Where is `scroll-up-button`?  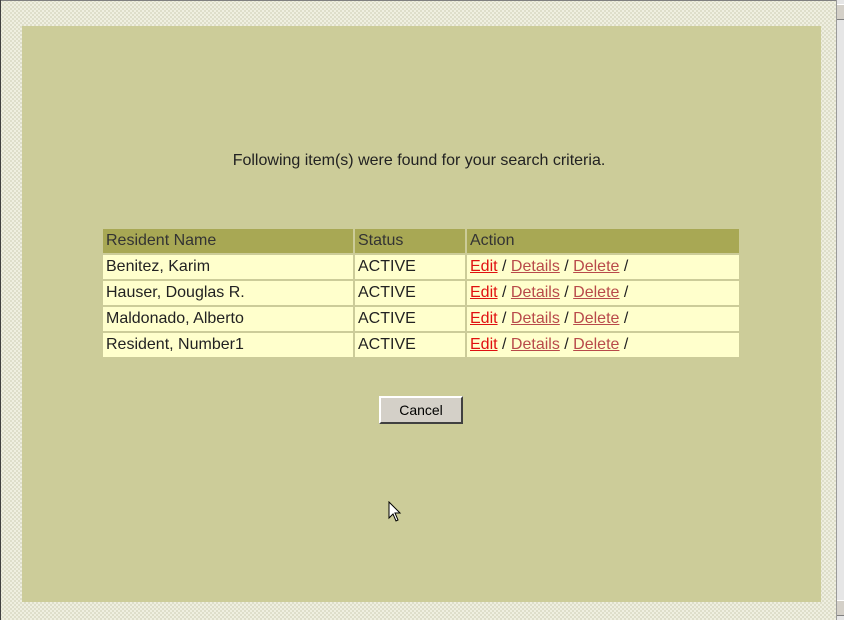
scroll-up-button is located at coordinates (840, 12).